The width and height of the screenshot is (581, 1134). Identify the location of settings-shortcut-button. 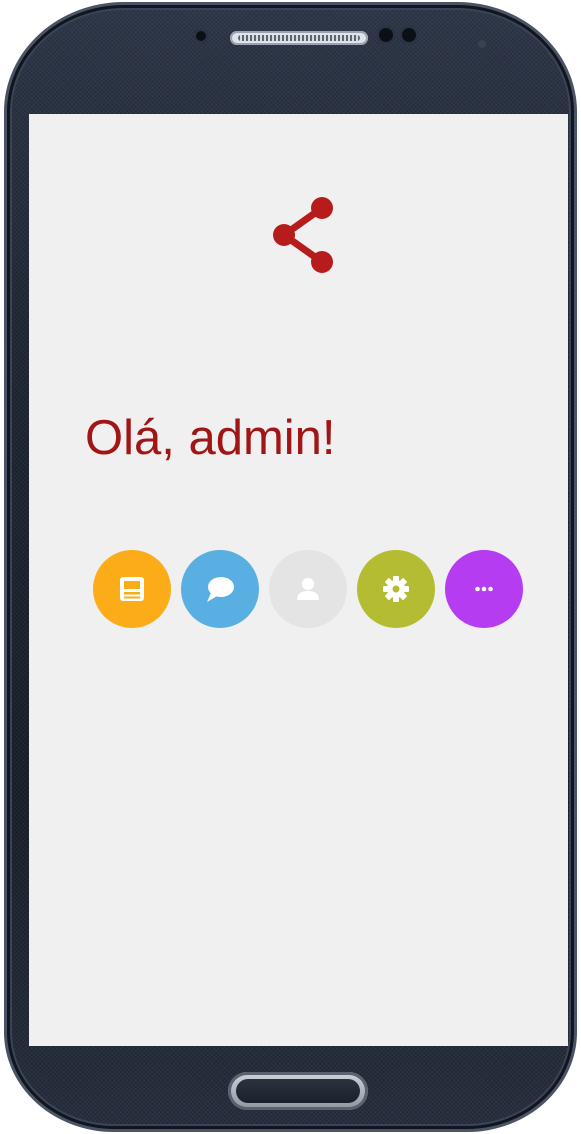
(396, 589).